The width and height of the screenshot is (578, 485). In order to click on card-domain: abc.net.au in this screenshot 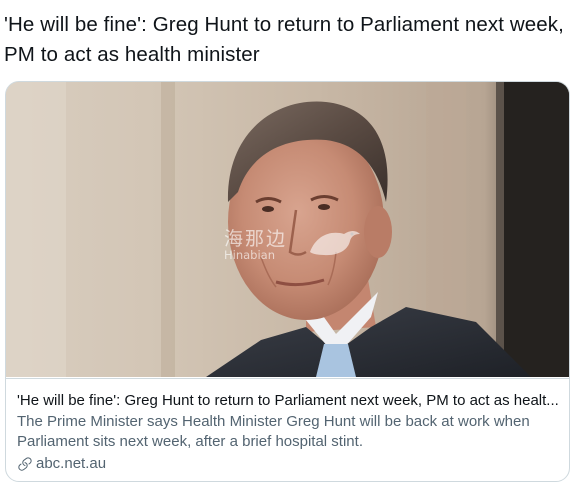, I will do `click(61, 464)`.